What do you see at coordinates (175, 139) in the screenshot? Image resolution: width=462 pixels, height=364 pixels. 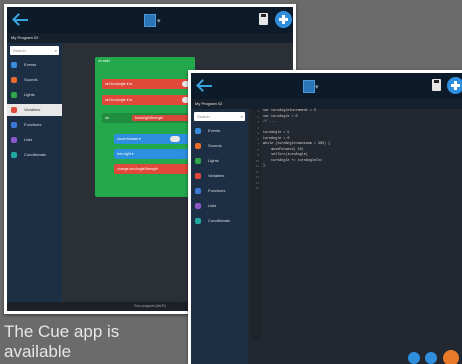 I see `value-slot` at bounding box center [175, 139].